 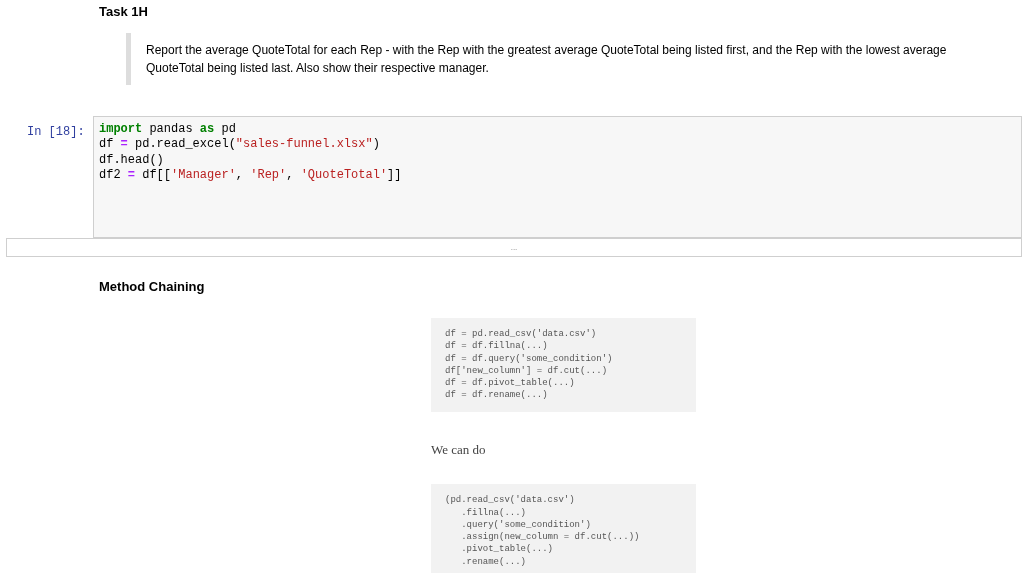 What do you see at coordinates (458, 449) in the screenshot?
I see `body-text: We can do` at bounding box center [458, 449].